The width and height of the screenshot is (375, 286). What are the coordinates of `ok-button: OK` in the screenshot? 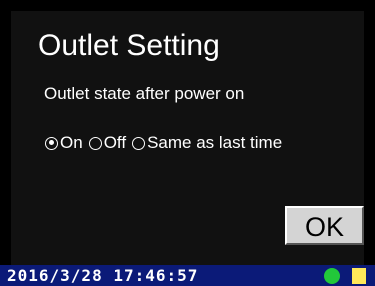 It's located at (324, 225).